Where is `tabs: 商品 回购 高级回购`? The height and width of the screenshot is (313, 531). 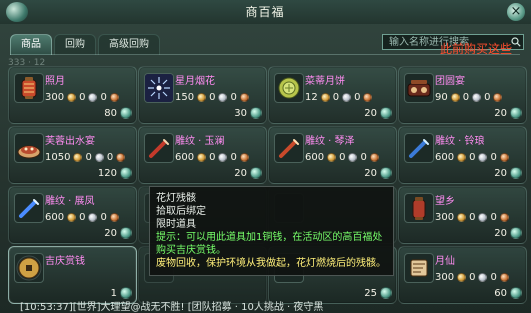
tabs: 商品 回购 高级回购 is located at coordinates (85, 44).